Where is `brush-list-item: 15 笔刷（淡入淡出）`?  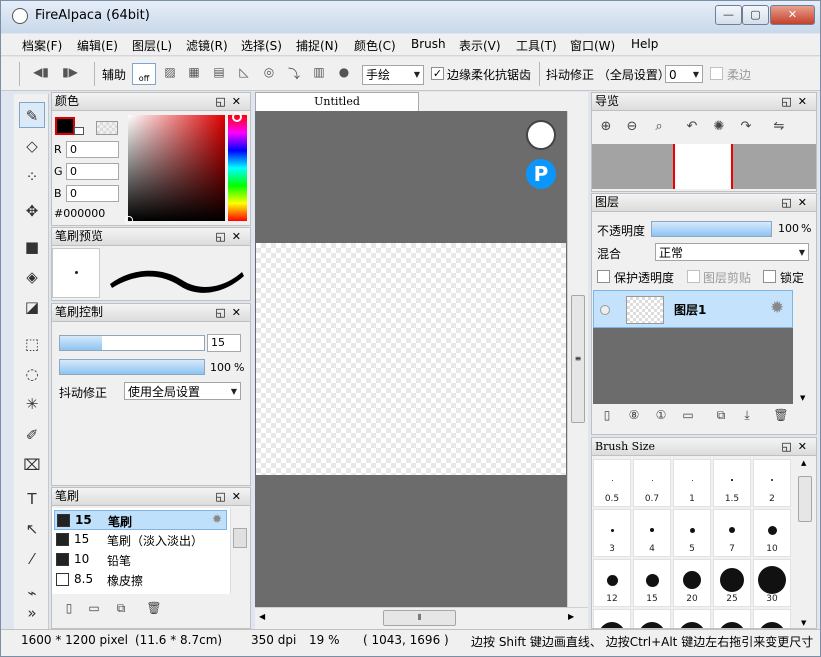 brush-list-item: 15 笔刷（淡入淡出） is located at coordinates (140, 540).